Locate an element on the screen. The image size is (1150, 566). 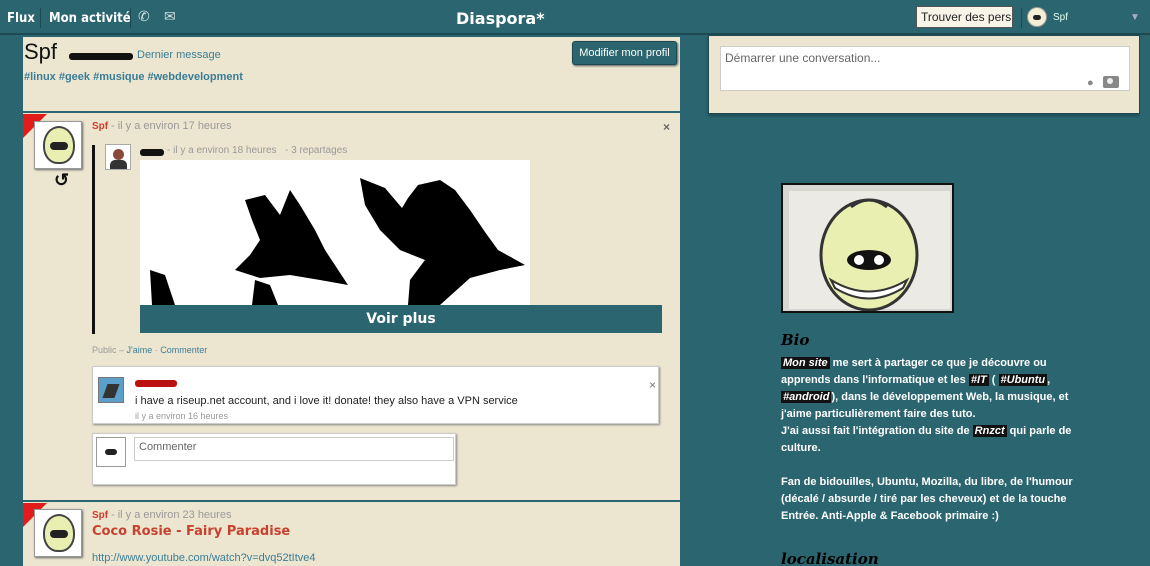
profile-name: Spf is located at coordinates (41, 51).